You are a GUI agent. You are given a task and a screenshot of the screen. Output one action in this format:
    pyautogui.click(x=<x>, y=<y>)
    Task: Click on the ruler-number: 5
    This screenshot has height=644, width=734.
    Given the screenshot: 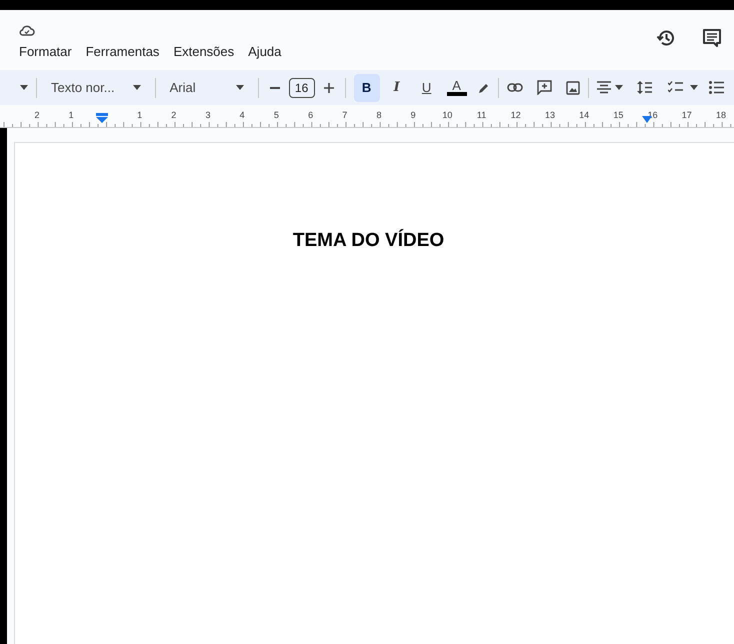 What is the action you would take?
    pyautogui.click(x=276, y=115)
    